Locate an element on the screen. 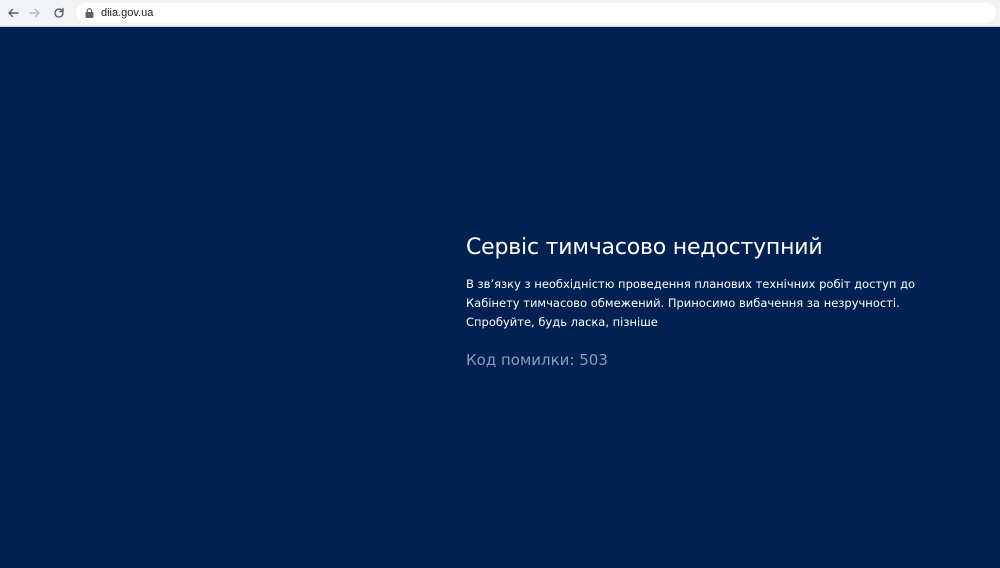  forward-button is located at coordinates (35, 13).